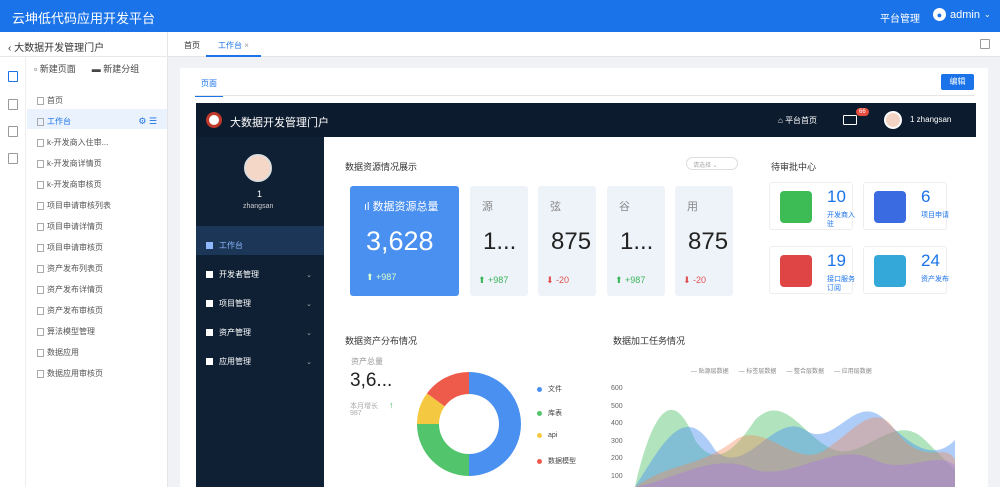 The width and height of the screenshot is (1000, 487). What do you see at coordinates (781, 370) in the screenshot?
I see `area-legend: — 贴源层数据 — 标签层数据 — 整合层数据 — 应用层数据` at bounding box center [781, 370].